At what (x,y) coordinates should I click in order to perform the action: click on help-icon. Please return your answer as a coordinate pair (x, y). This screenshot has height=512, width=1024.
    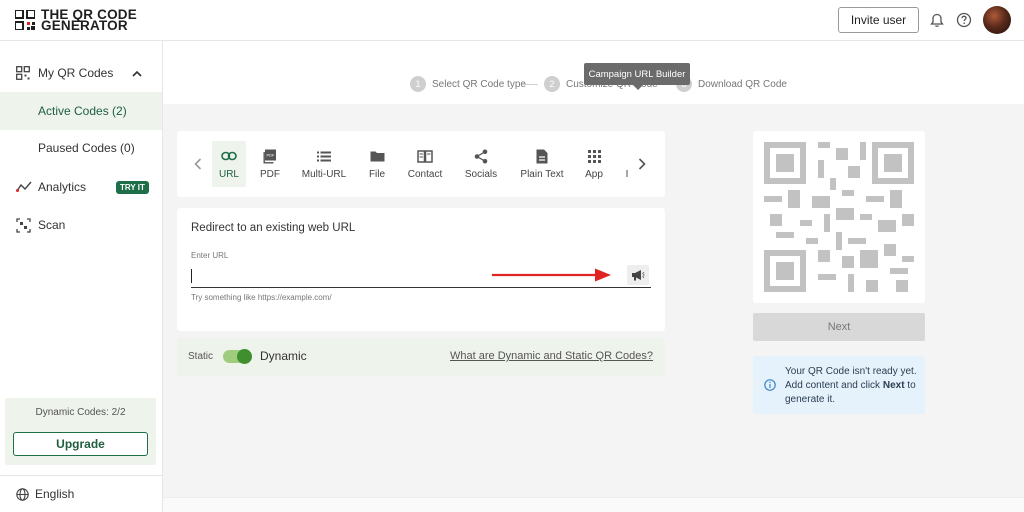
    Looking at the image, I should click on (964, 20).